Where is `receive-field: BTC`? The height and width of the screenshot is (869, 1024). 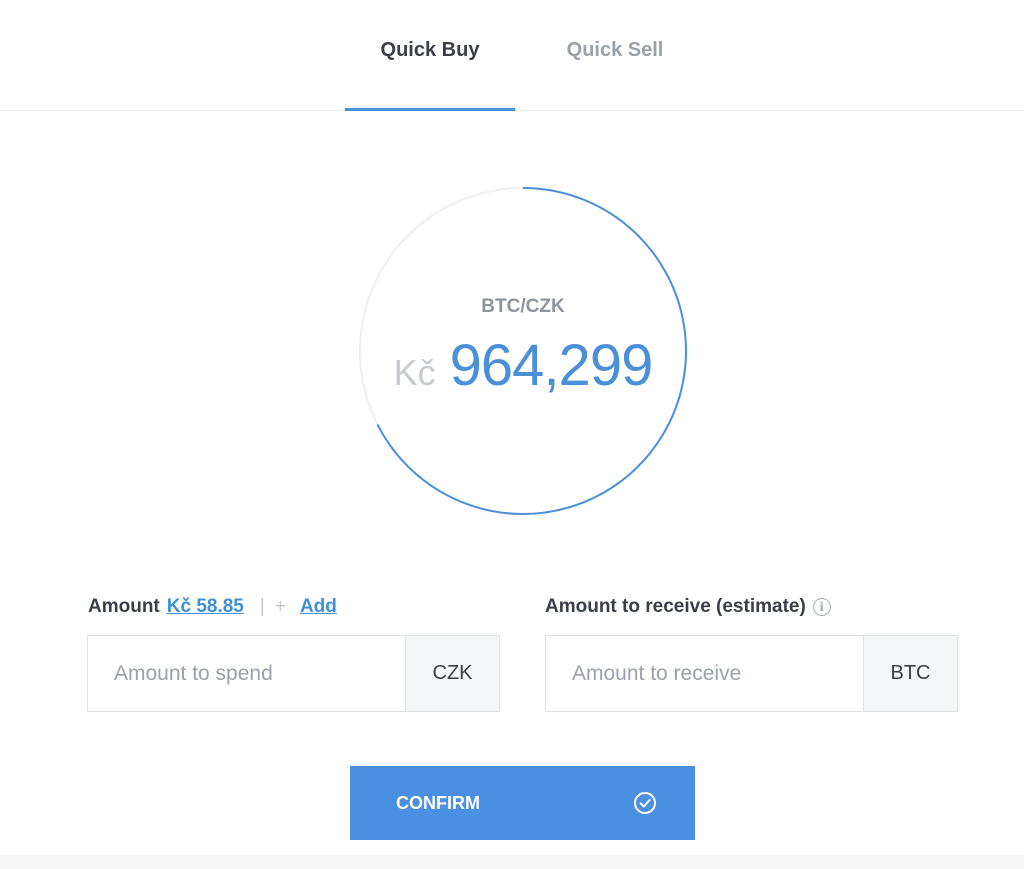 receive-field: BTC is located at coordinates (751, 673).